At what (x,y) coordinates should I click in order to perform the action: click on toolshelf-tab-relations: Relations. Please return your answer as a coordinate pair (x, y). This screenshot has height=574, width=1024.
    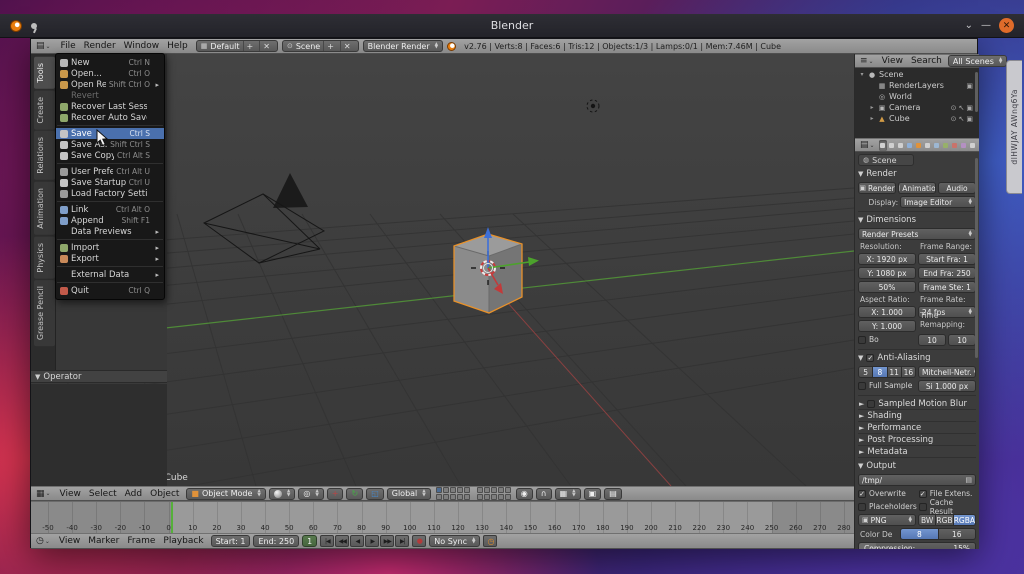
    Looking at the image, I should click on (44, 156).